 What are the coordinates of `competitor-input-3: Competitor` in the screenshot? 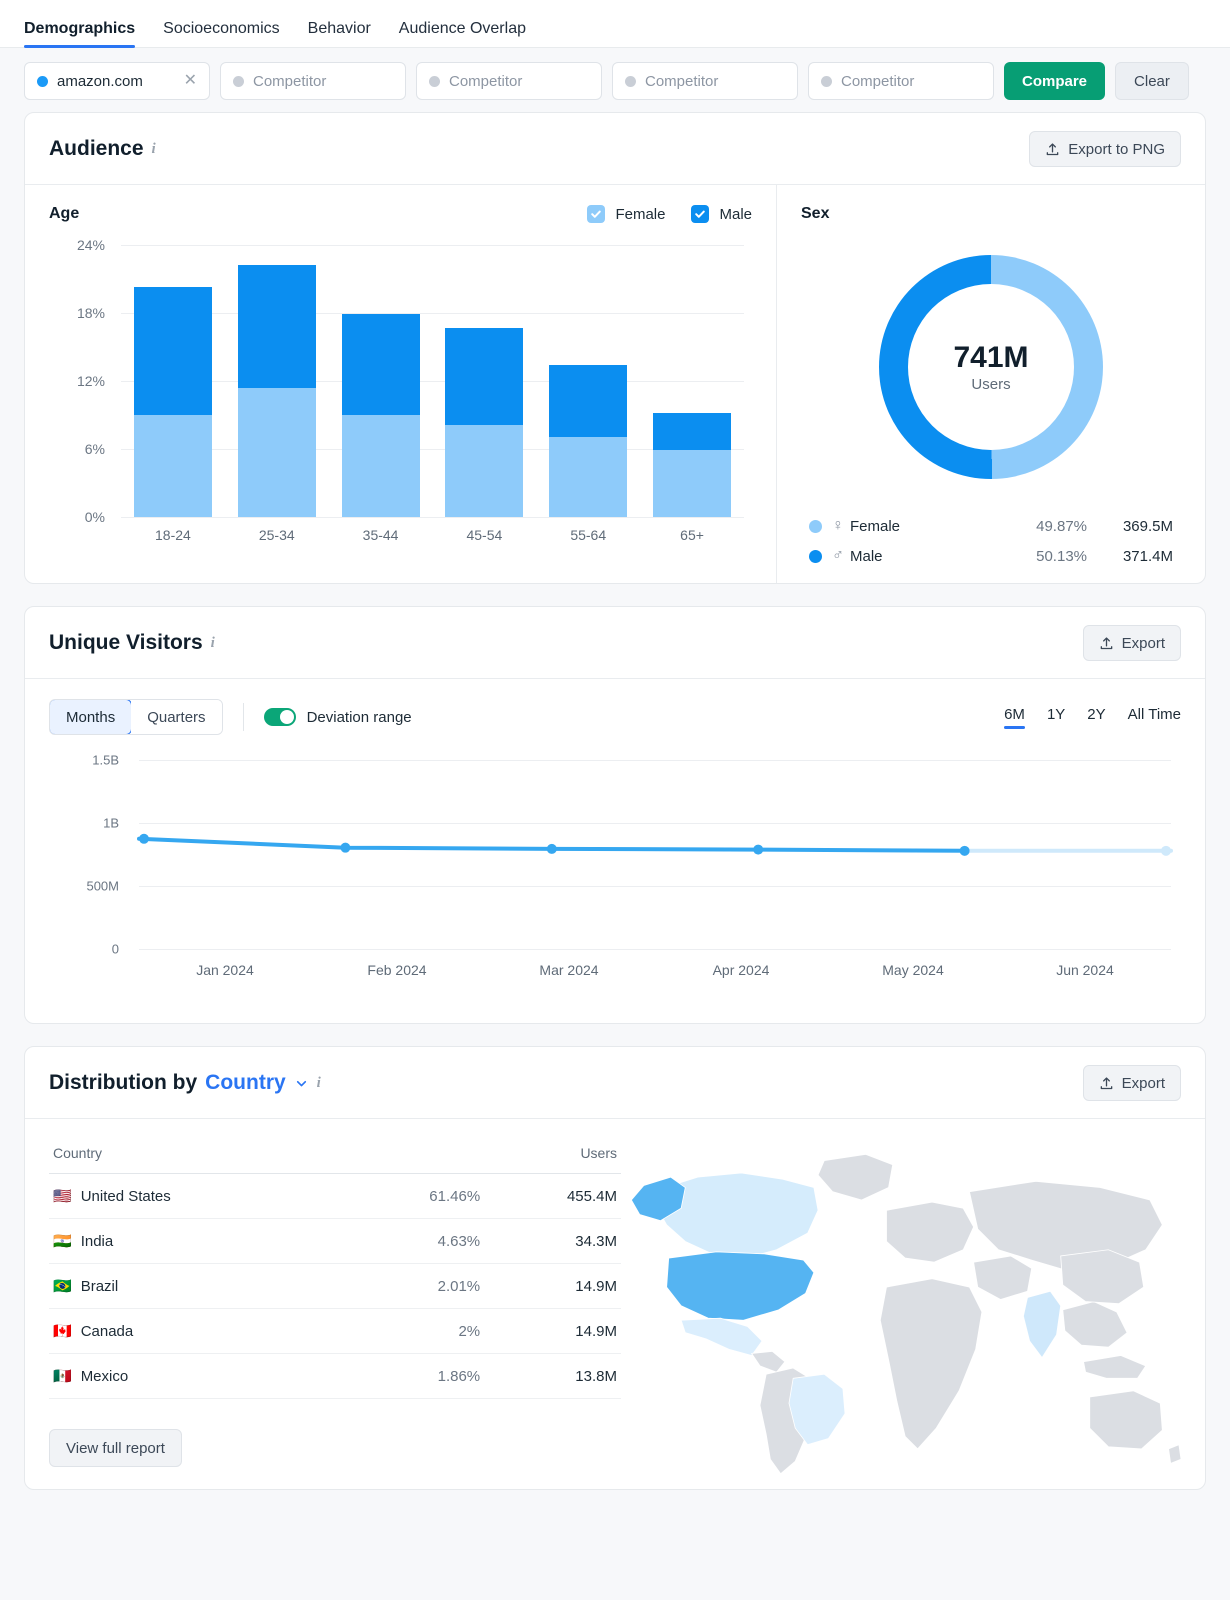 It's located at (705, 81).